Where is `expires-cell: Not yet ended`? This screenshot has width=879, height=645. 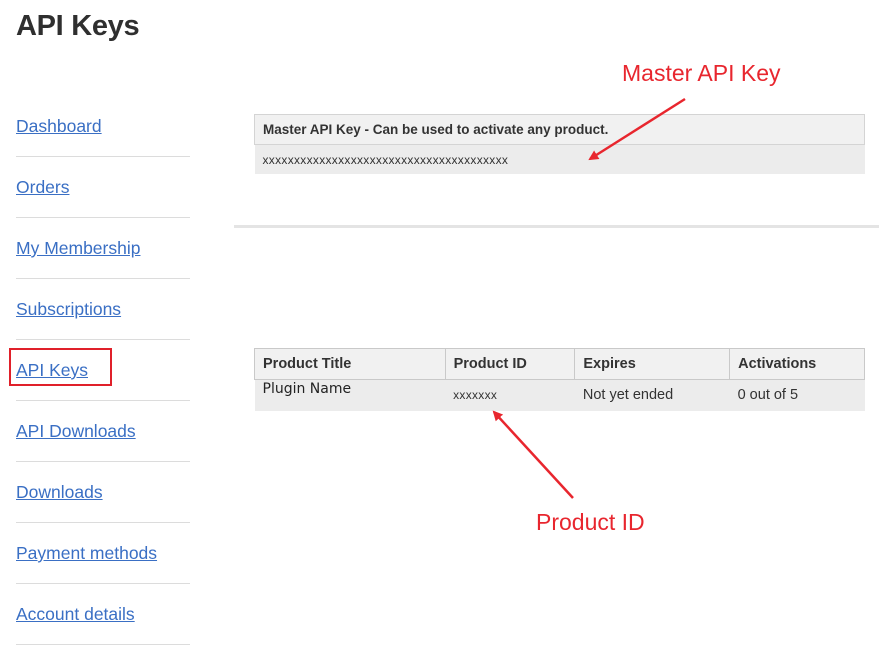 expires-cell: Not yet ended is located at coordinates (652, 395).